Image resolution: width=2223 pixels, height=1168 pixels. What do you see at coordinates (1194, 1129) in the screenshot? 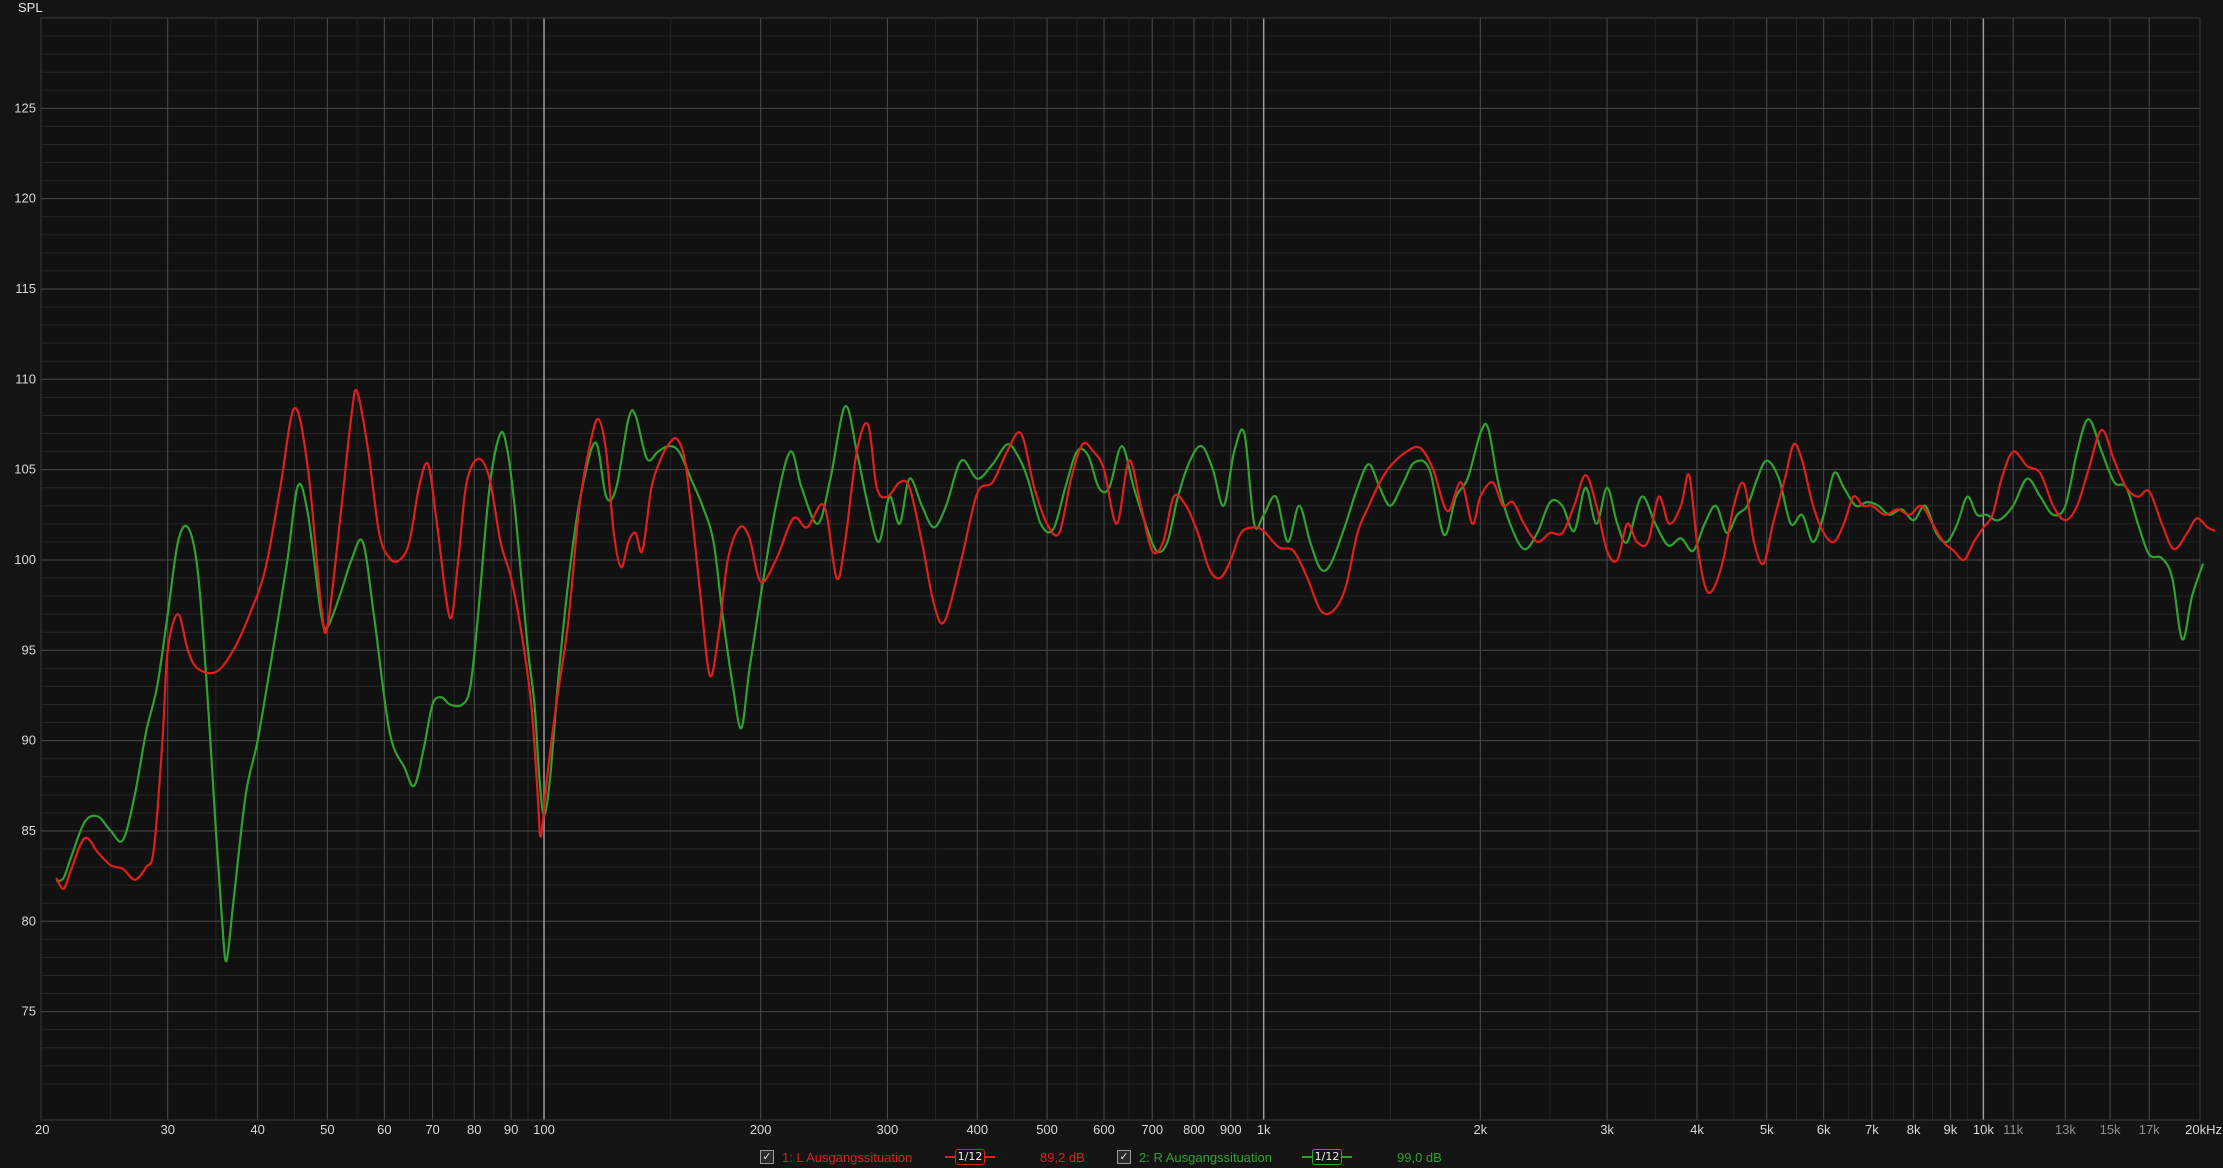
I see `x-tick-label: 800` at bounding box center [1194, 1129].